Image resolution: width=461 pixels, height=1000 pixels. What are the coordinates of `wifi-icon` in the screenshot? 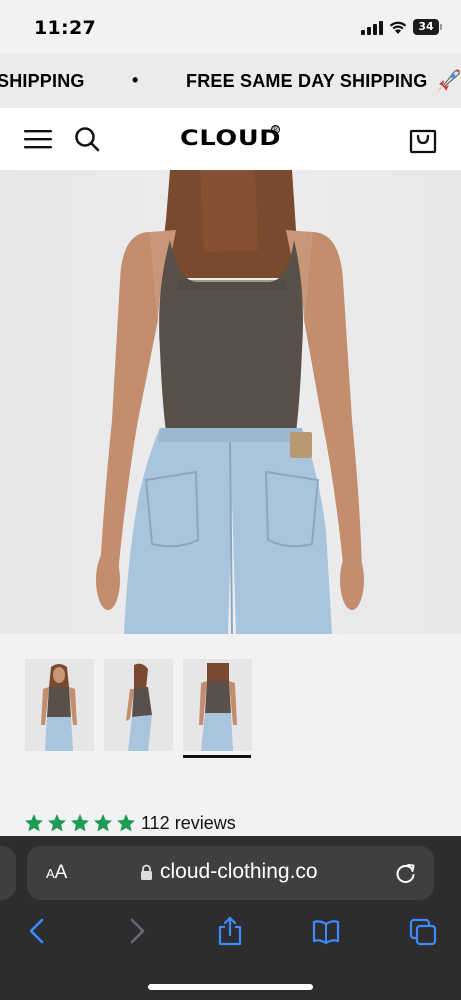 It's located at (398, 27).